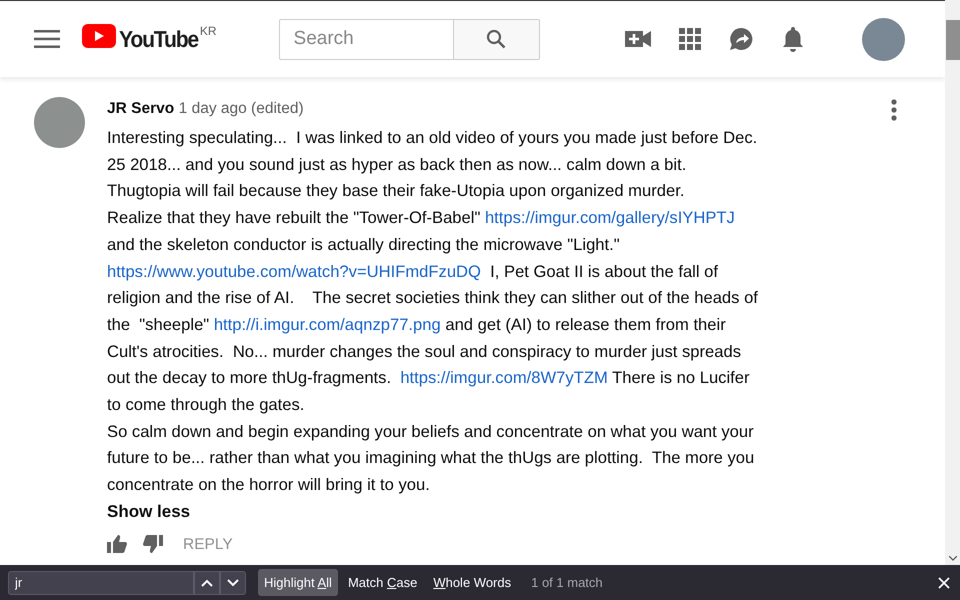 Image resolution: width=960 pixels, height=600 pixels. I want to click on find-field: jr, so click(101, 582).